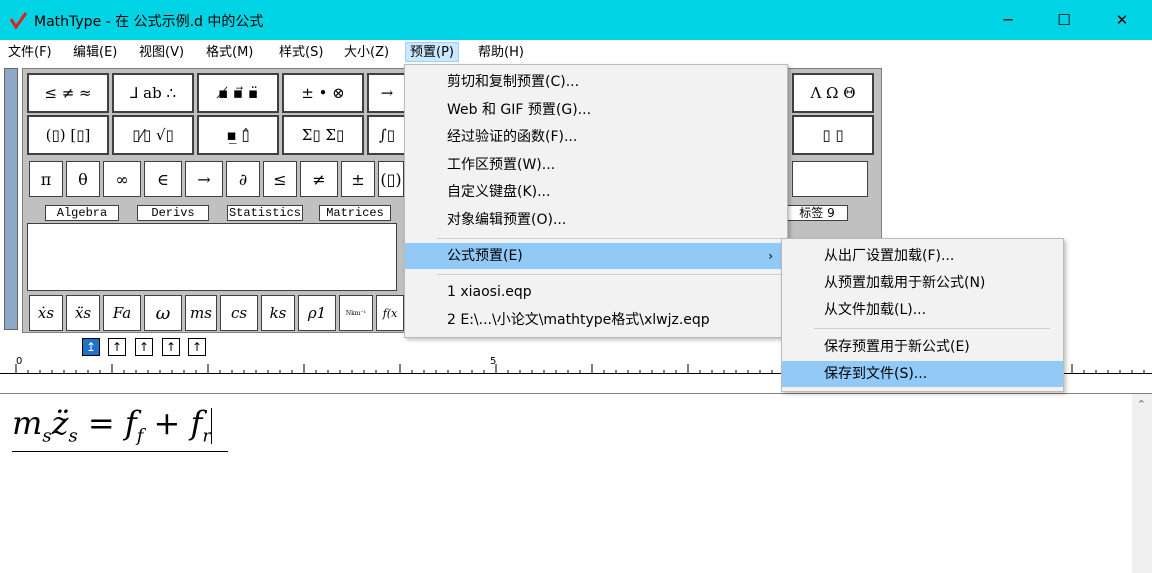  What do you see at coordinates (278, 313) in the screenshot?
I see `symbol-k-s: ks` at bounding box center [278, 313].